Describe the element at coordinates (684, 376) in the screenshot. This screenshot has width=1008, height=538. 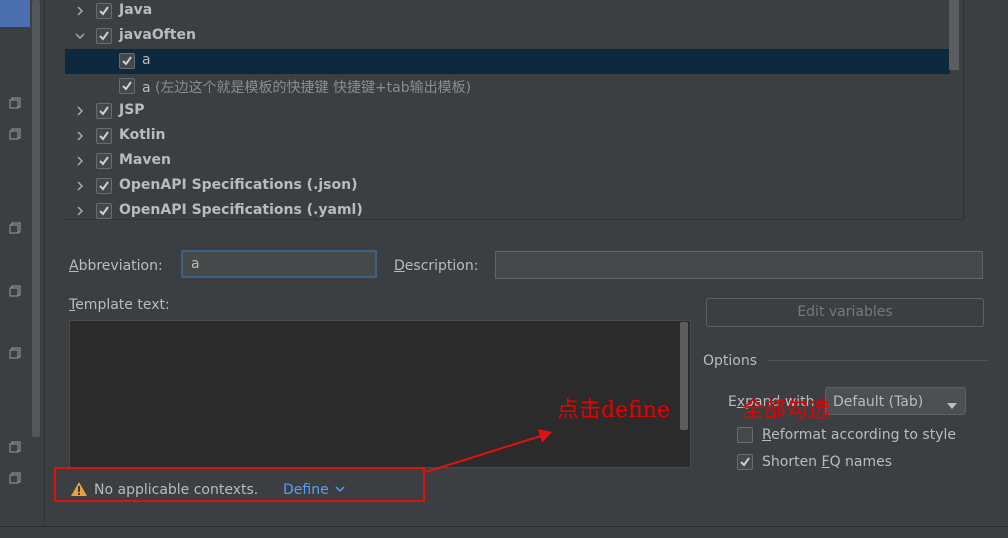
I see `template-editor-scrollbar` at that location.